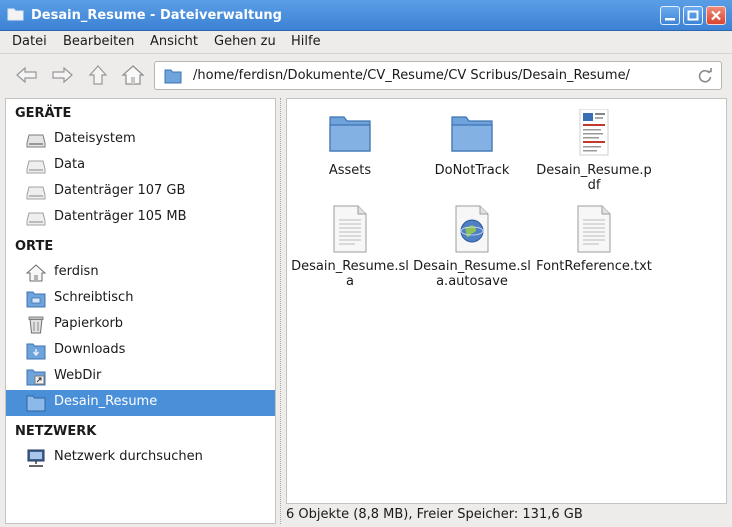 The width and height of the screenshot is (732, 527). I want to click on trash-icon, so click(36, 325).